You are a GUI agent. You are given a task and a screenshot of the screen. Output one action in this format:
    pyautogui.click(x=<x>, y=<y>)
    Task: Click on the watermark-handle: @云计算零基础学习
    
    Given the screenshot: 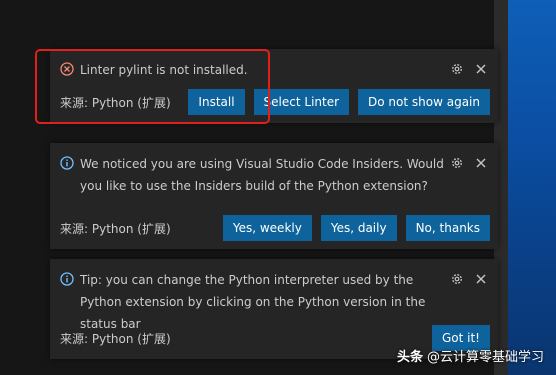 What is the action you would take?
    pyautogui.click(x=485, y=357)
    